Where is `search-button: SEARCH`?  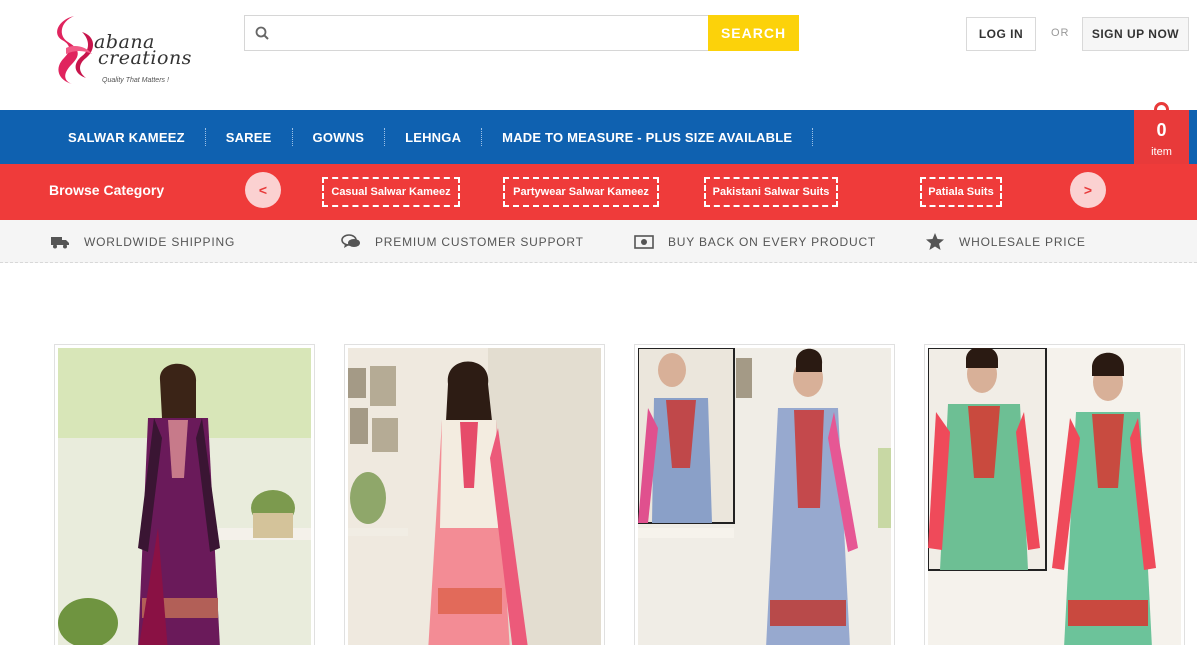 search-button: SEARCH is located at coordinates (753, 33).